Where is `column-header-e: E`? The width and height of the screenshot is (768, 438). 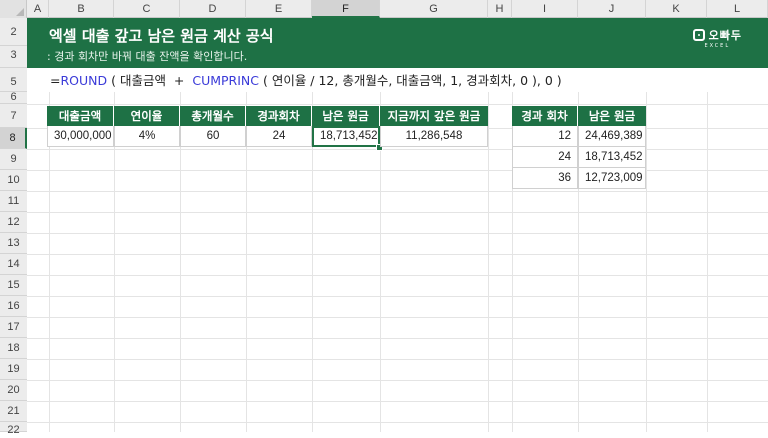
column-header-e: E is located at coordinates (279, 9).